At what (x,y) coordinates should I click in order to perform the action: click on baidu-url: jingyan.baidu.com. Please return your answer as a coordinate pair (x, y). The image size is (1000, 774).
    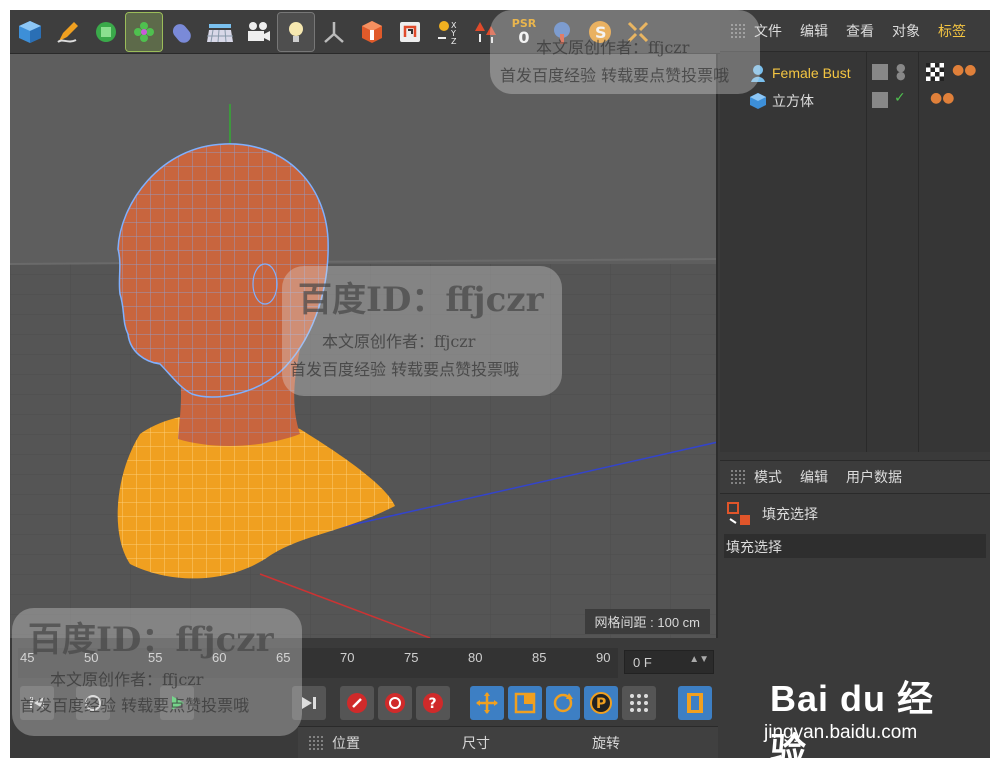
    Looking at the image, I should click on (841, 732).